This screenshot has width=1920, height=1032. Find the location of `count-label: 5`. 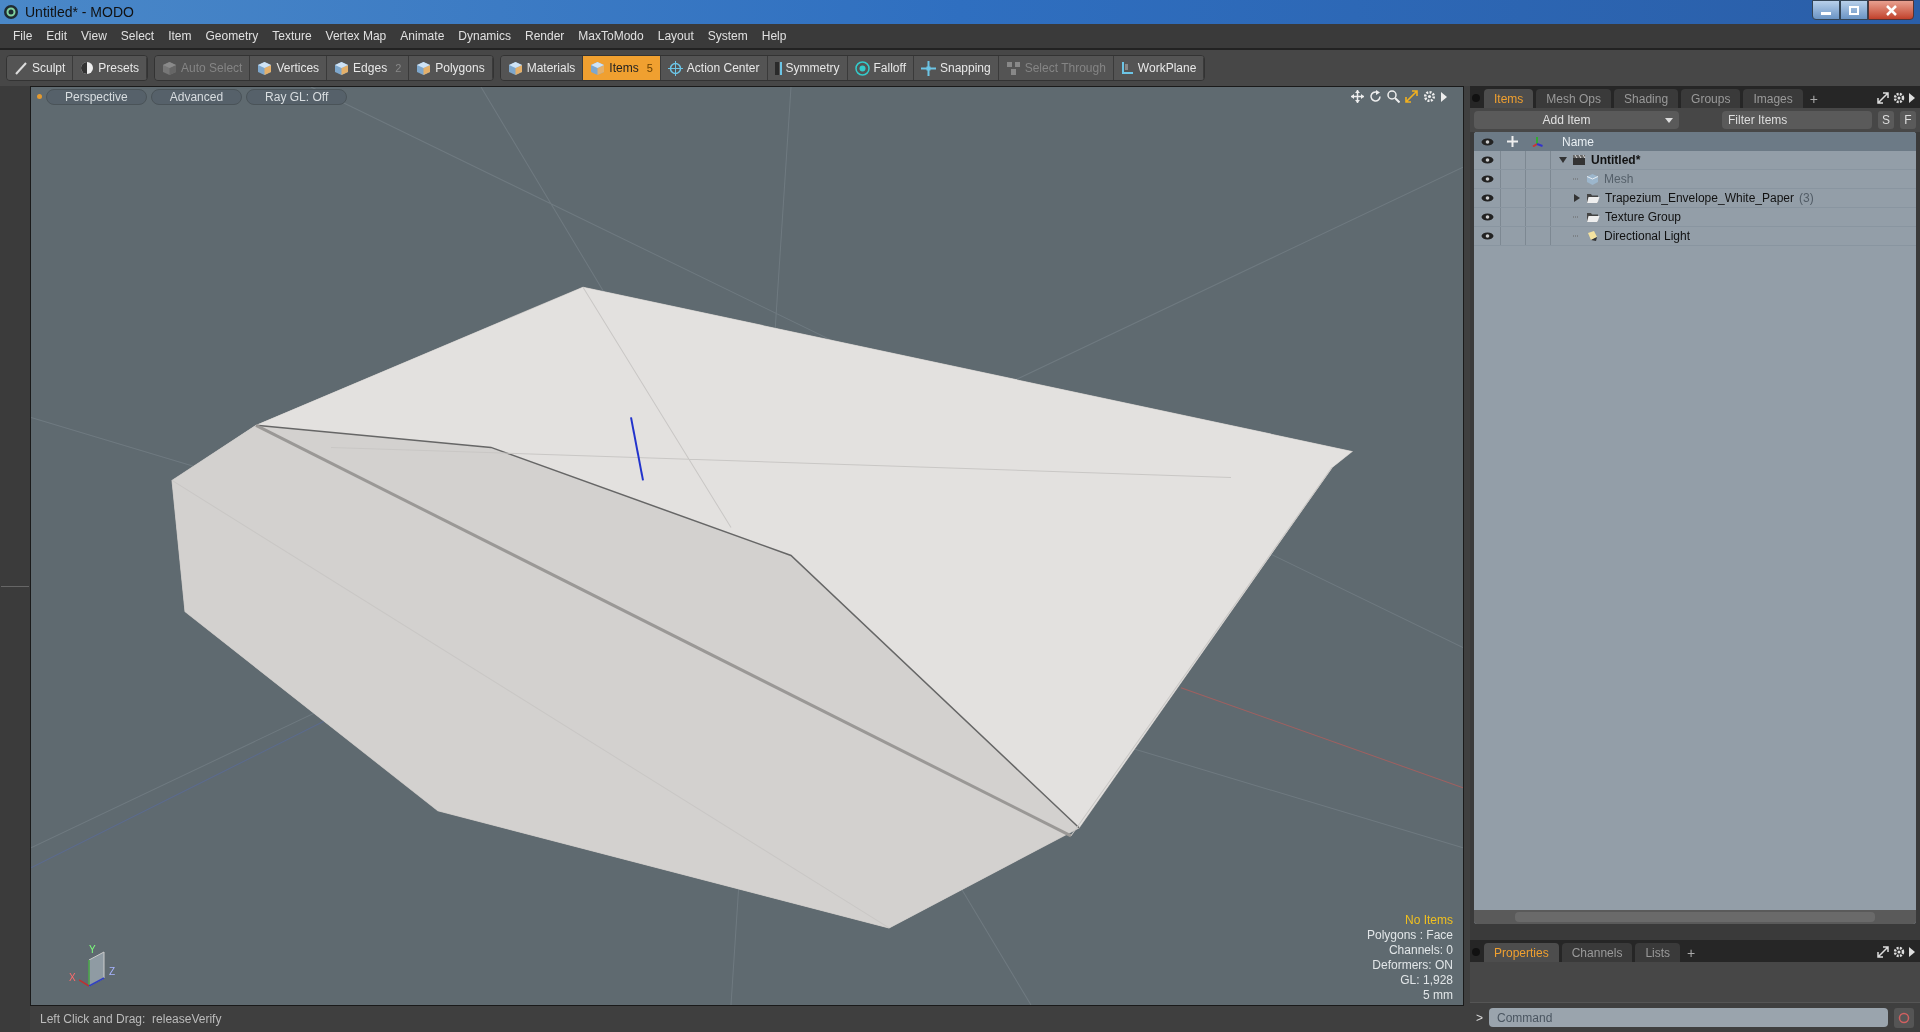

count-label: 5 is located at coordinates (649, 68).